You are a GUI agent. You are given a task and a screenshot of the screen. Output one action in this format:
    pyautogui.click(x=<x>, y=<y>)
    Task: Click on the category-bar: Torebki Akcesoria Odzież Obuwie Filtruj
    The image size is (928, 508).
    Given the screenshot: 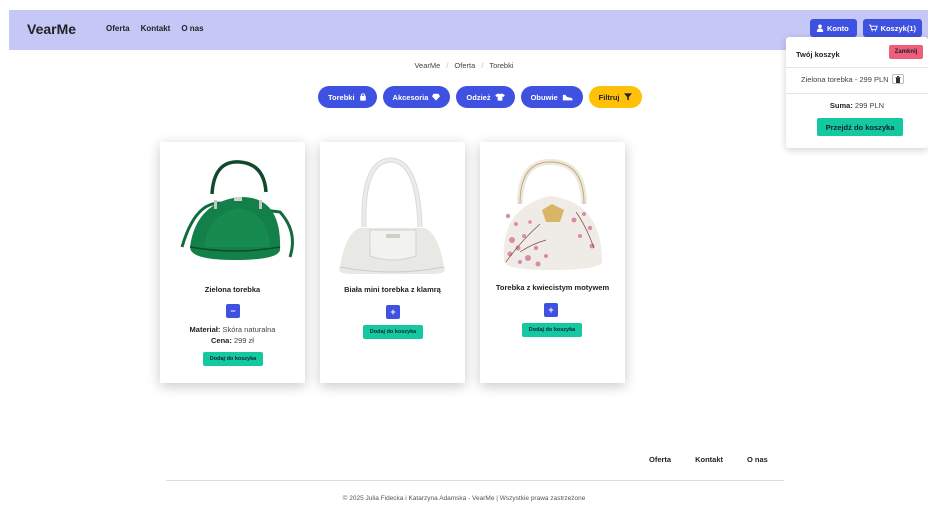 What is the action you would take?
    pyautogui.click(x=480, y=97)
    